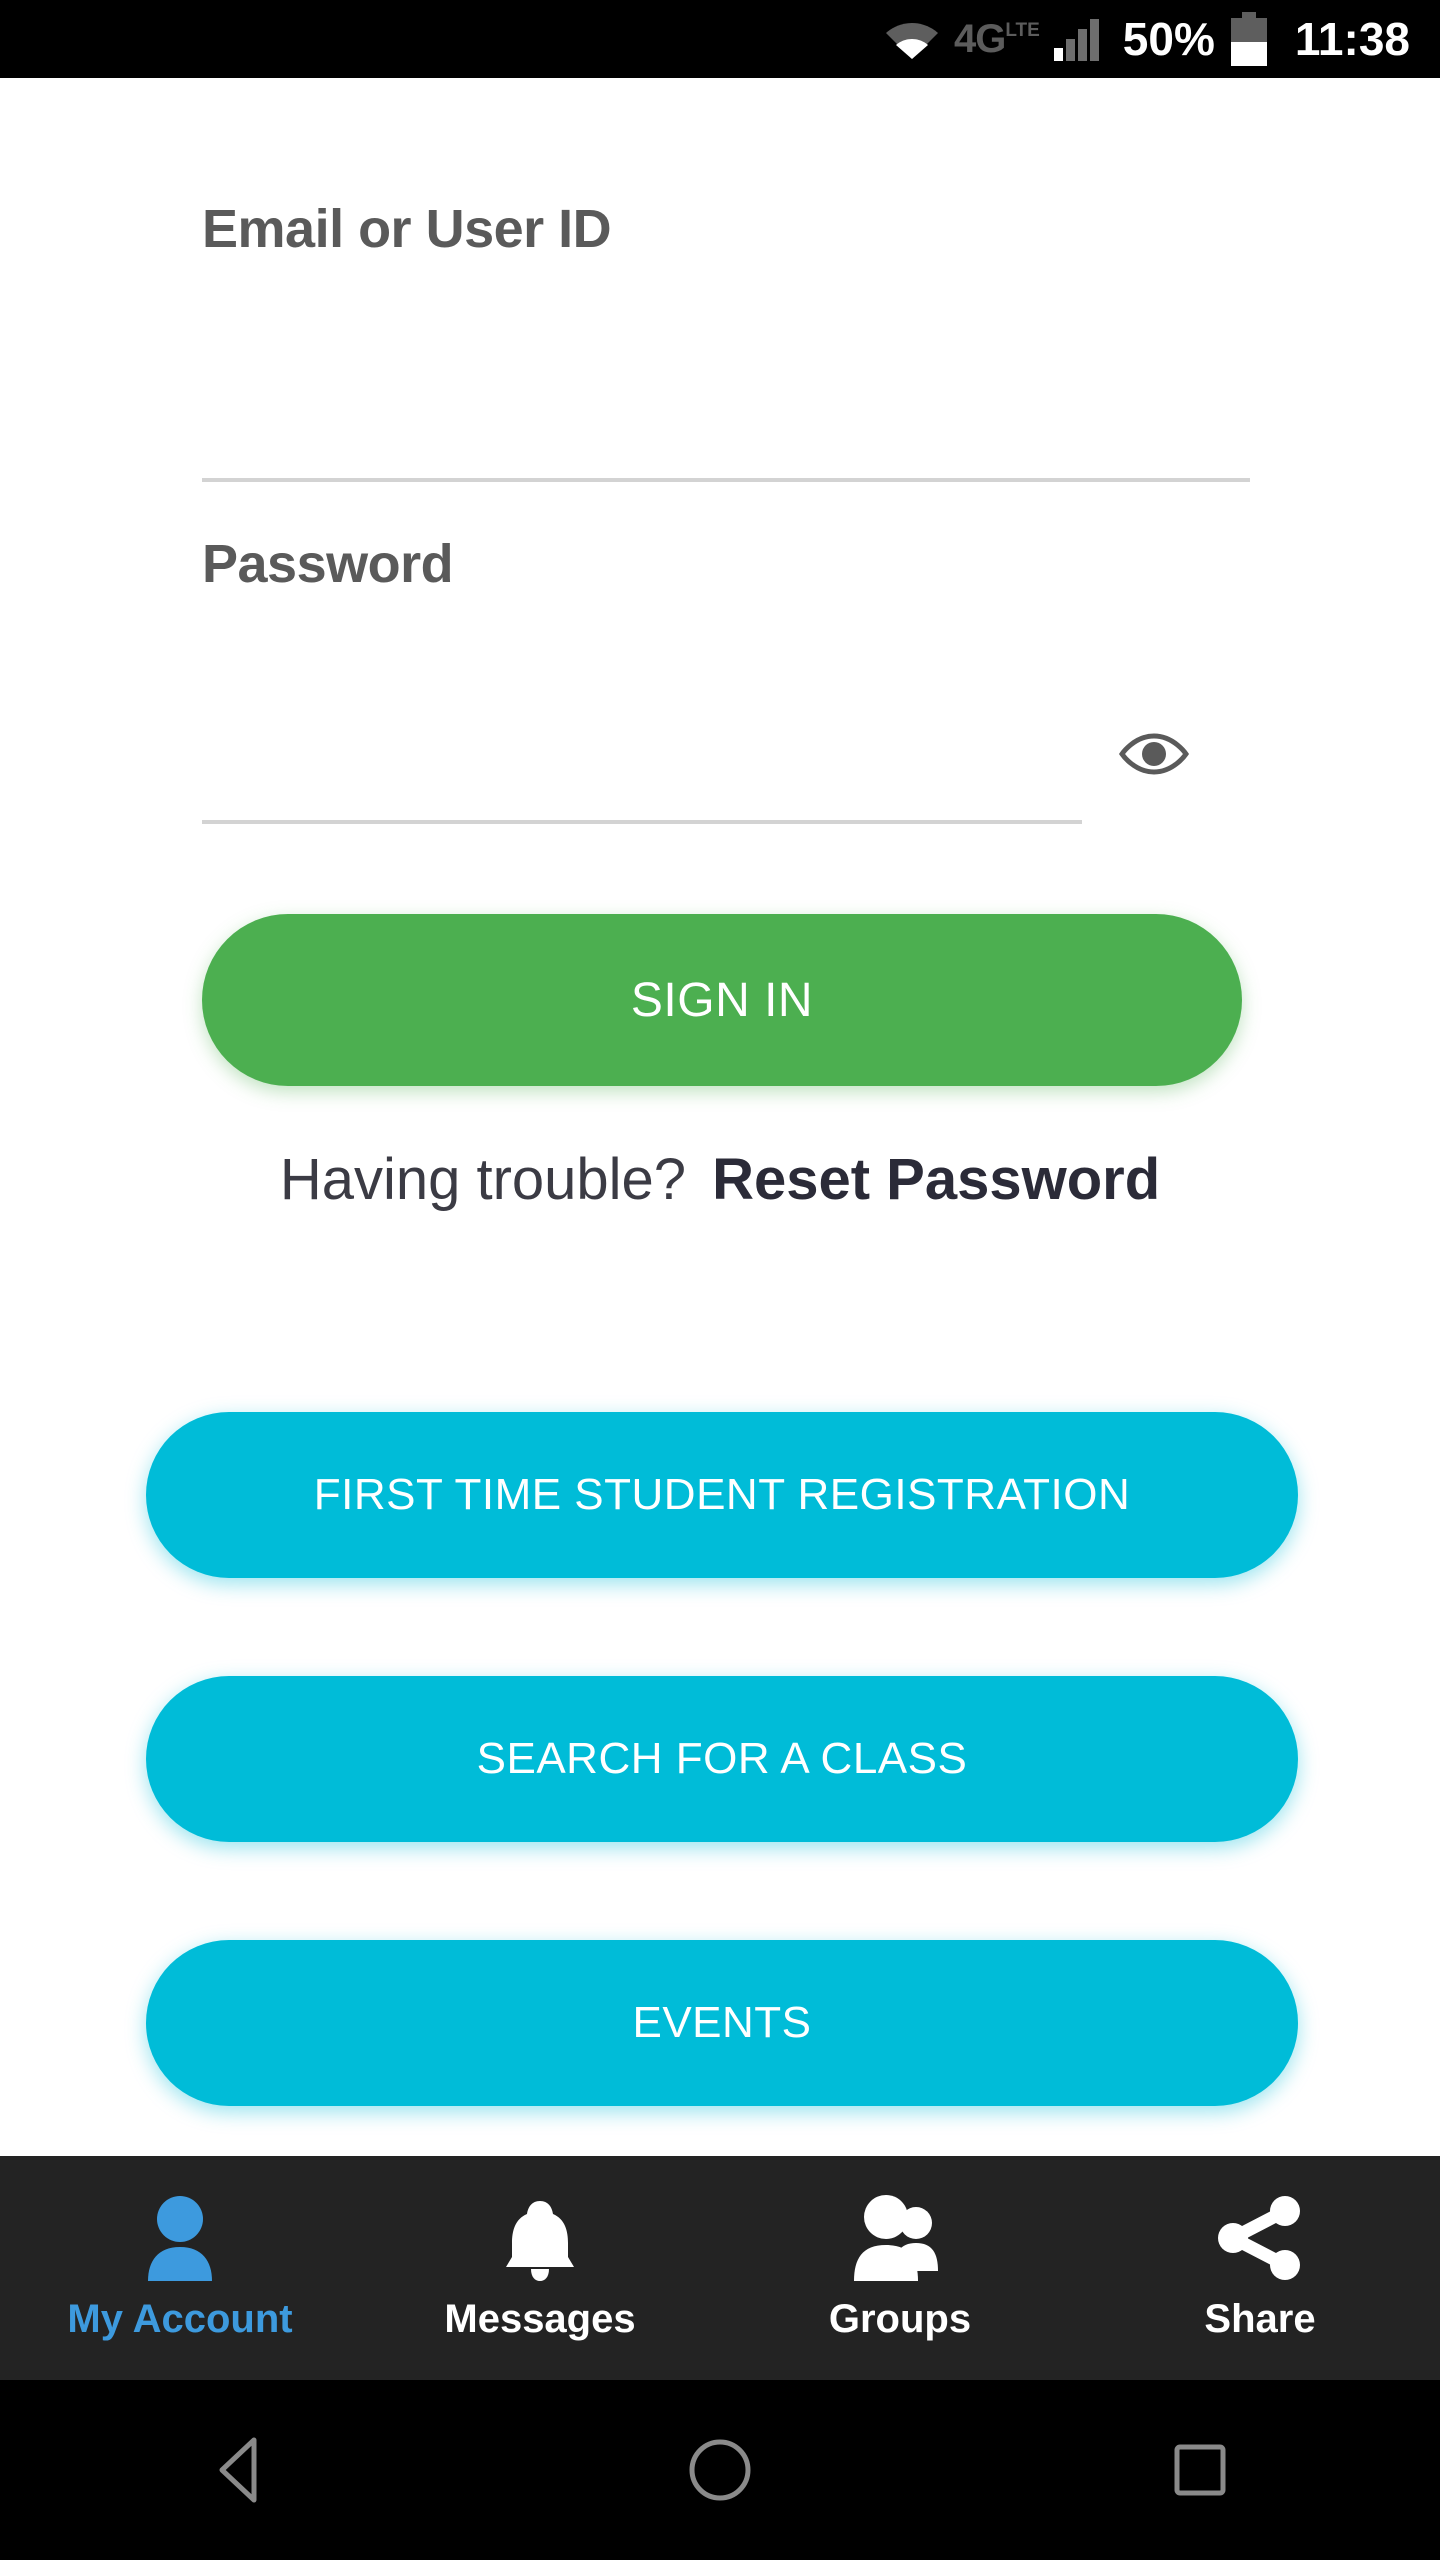 The height and width of the screenshot is (2560, 1440). I want to click on sign-in-button-label: SIGN IN, so click(722, 1000).